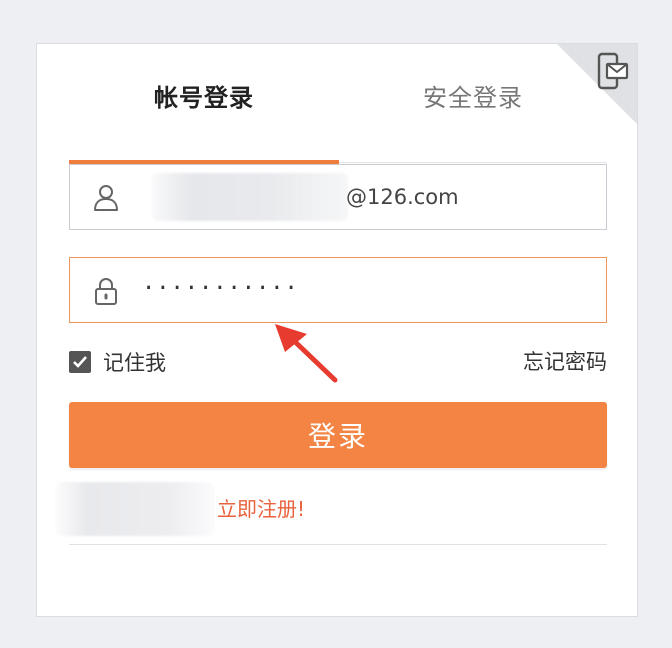 The height and width of the screenshot is (648, 672). I want to click on register-link: 立即注册!, so click(261, 509).